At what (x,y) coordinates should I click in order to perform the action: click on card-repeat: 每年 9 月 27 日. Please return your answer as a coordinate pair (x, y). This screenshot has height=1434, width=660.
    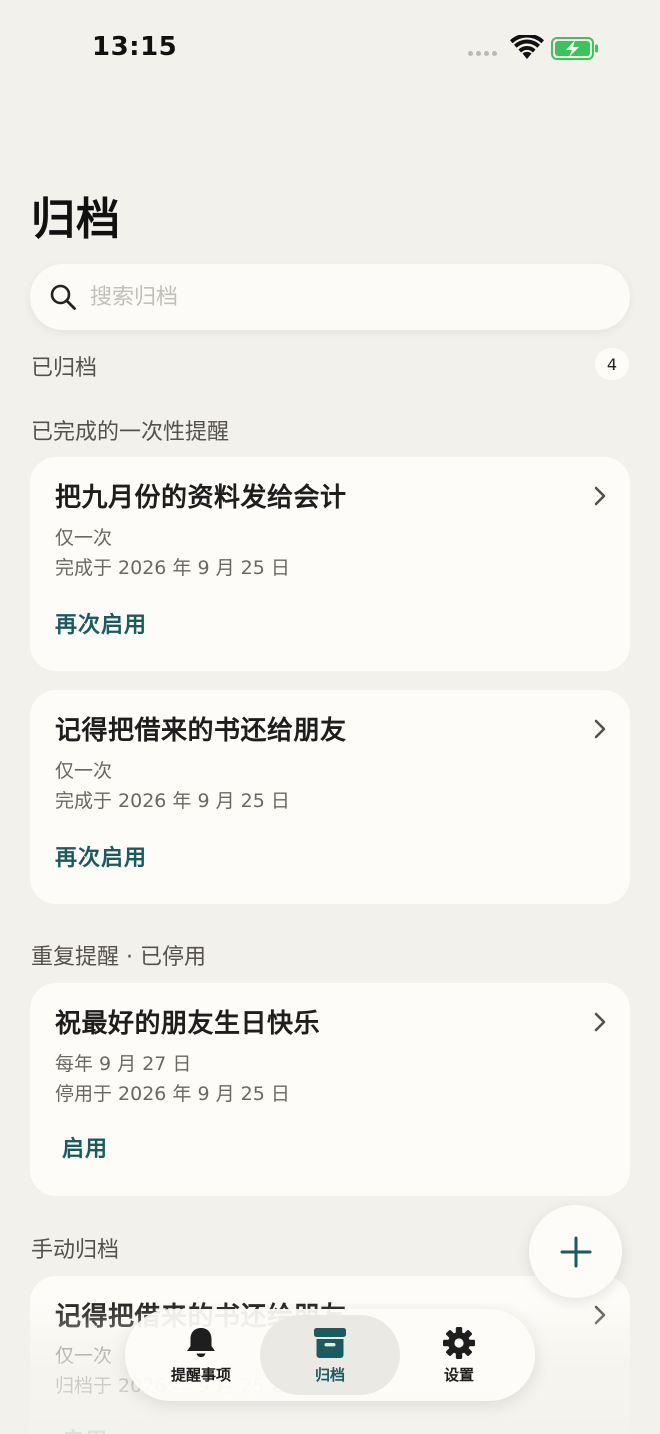
    Looking at the image, I should click on (123, 1064).